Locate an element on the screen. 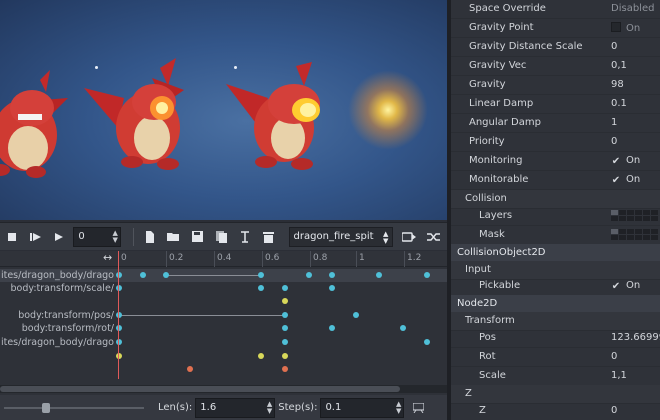  prop-pickable: Pickable ✔ On is located at coordinates (555, 286).